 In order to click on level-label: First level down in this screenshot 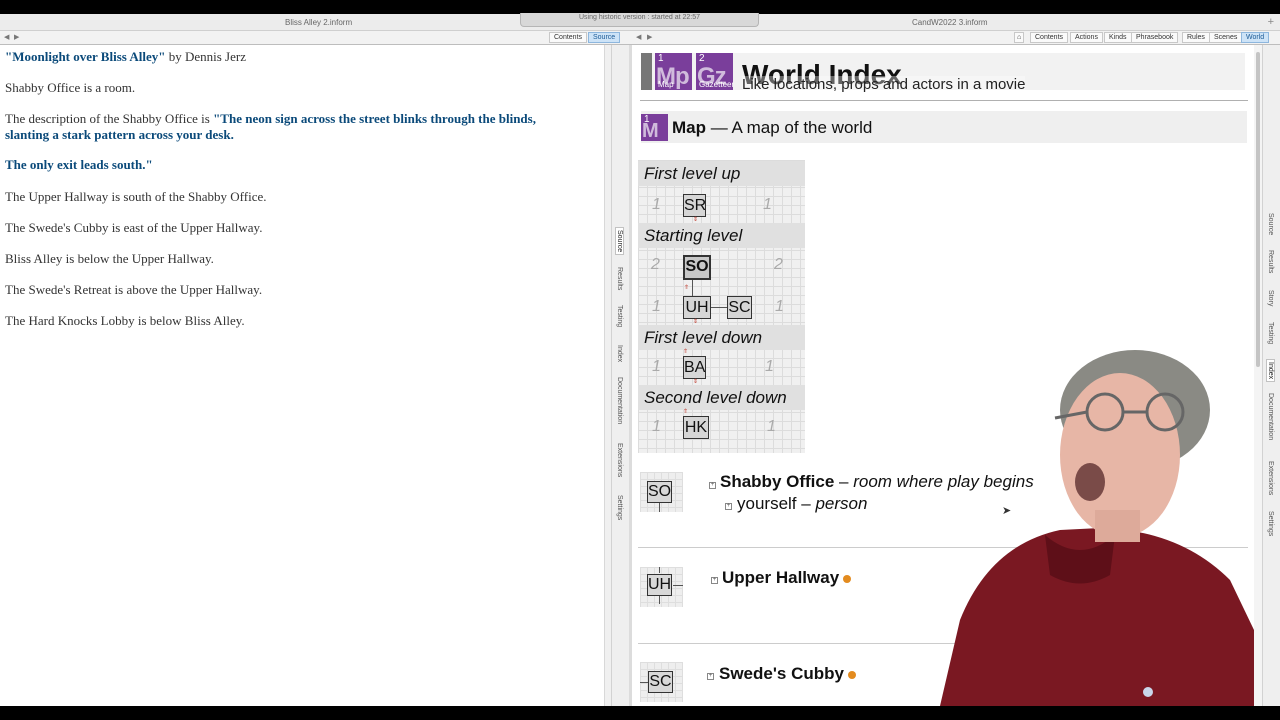, I will do `click(721, 337)`.